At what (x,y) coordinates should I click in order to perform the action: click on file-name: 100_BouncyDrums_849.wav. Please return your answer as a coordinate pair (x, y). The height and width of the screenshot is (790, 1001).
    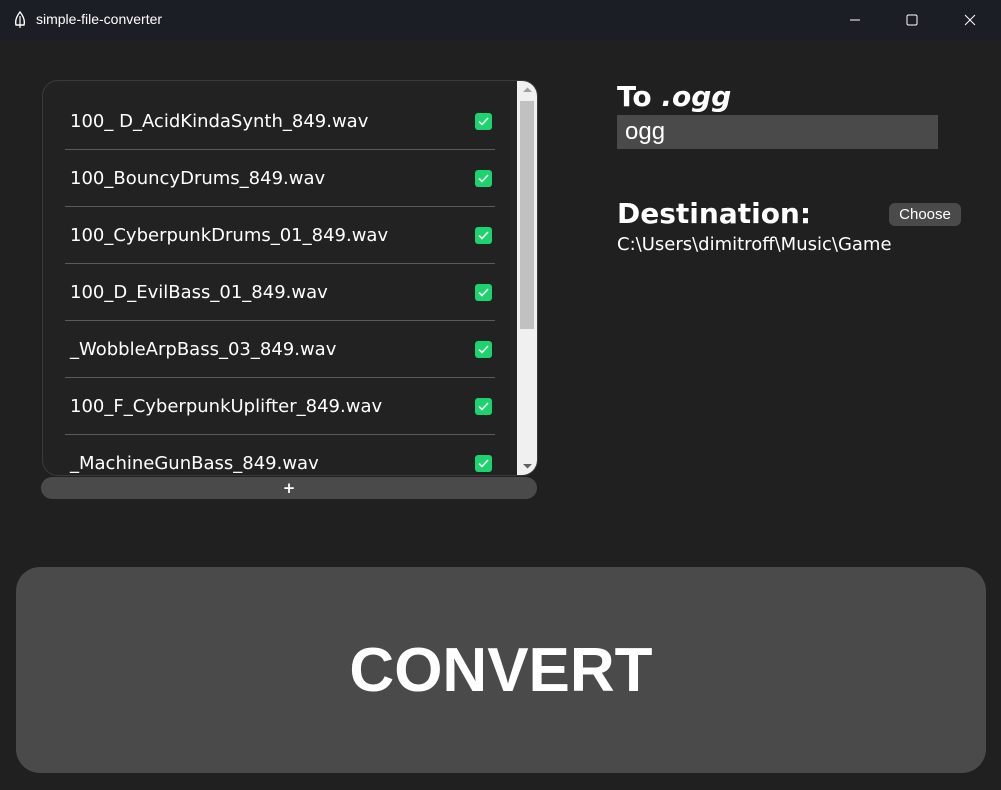
    Looking at the image, I should click on (198, 178).